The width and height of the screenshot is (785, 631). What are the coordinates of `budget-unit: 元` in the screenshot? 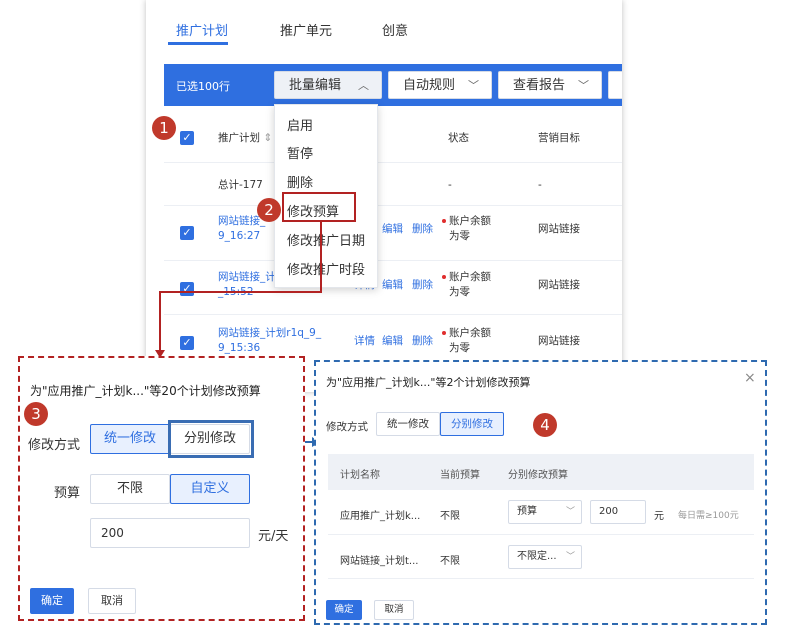 It's located at (659, 516).